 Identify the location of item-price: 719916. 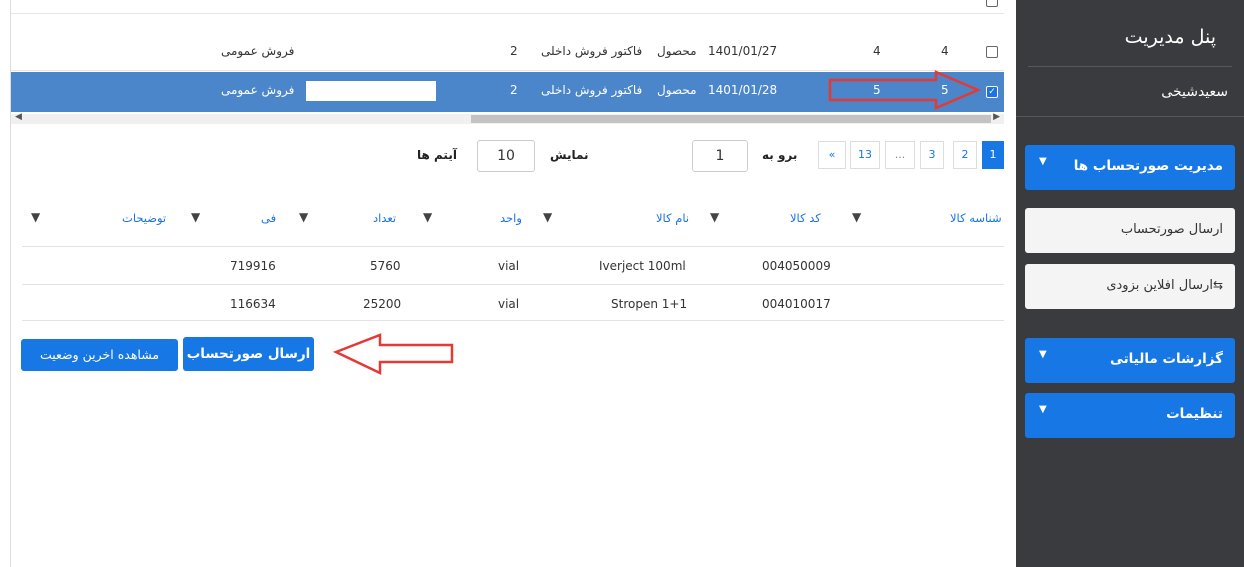
(253, 266).